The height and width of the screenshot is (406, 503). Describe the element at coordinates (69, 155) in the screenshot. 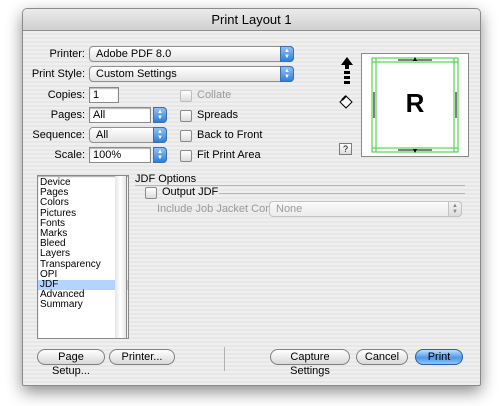

I see `scale-label: Scale:` at that location.